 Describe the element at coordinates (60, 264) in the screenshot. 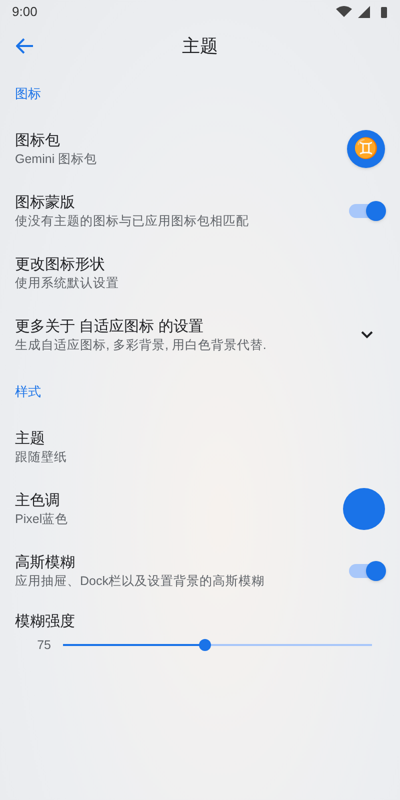

I see `setting-title: 更改图标形状` at that location.